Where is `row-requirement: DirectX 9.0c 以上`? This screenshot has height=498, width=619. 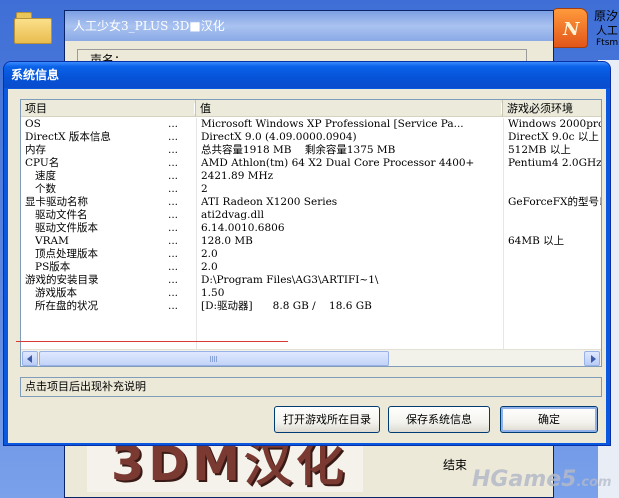 row-requirement: DirectX 9.0c 以上 is located at coordinates (553, 137).